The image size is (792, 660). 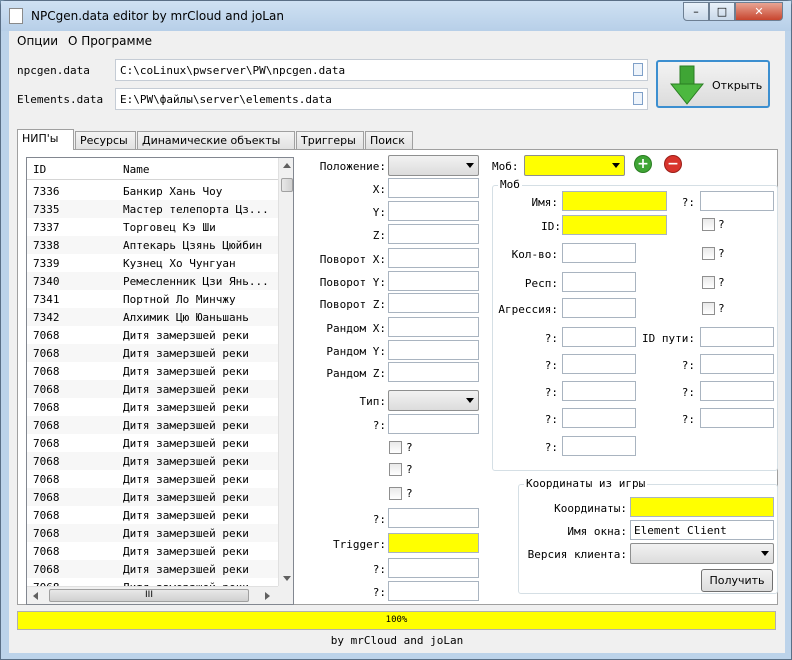 What do you see at coordinates (673, 164) in the screenshot?
I see `remove-mob-button: −` at bounding box center [673, 164].